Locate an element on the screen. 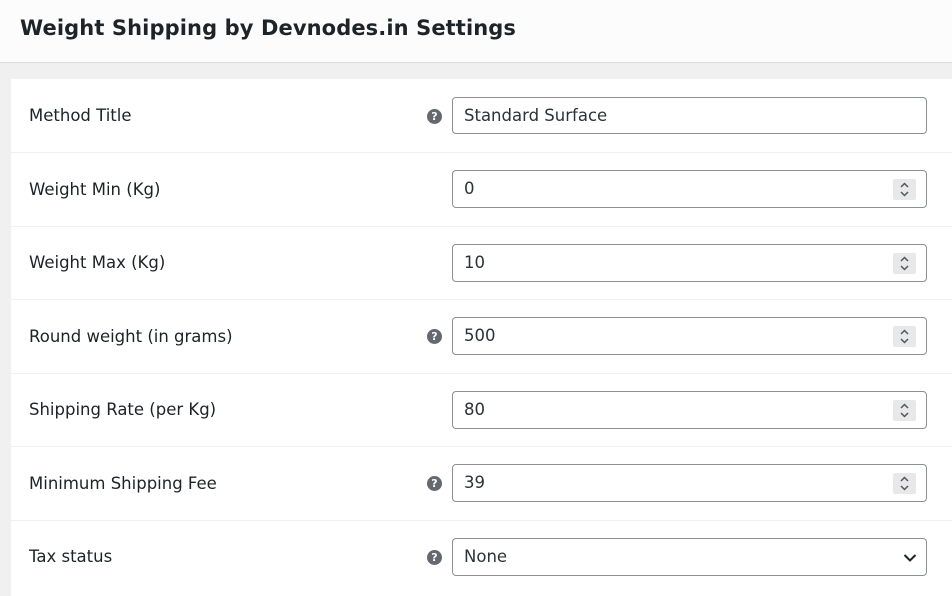 This screenshot has width=952, height=596. method-title-value: Standard Surface is located at coordinates (536, 115).